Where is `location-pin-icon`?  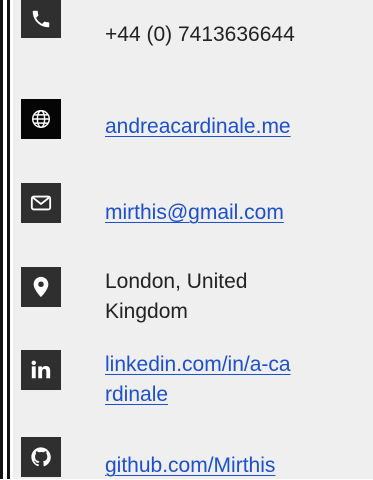
location-pin-icon is located at coordinates (41, 287).